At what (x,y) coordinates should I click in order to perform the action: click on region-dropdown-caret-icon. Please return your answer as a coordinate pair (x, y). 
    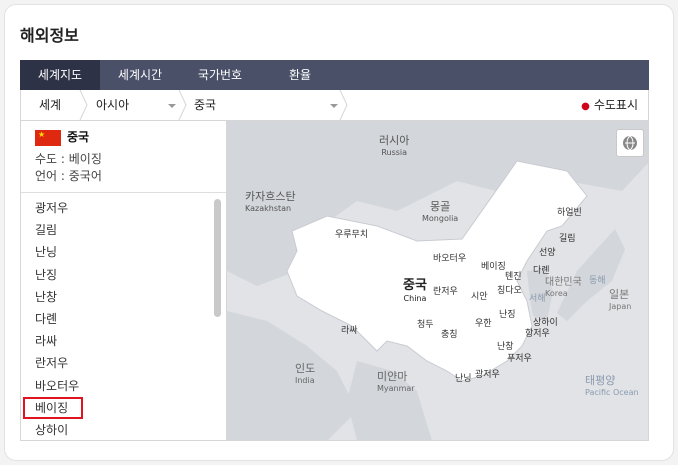
    Looking at the image, I should click on (172, 106).